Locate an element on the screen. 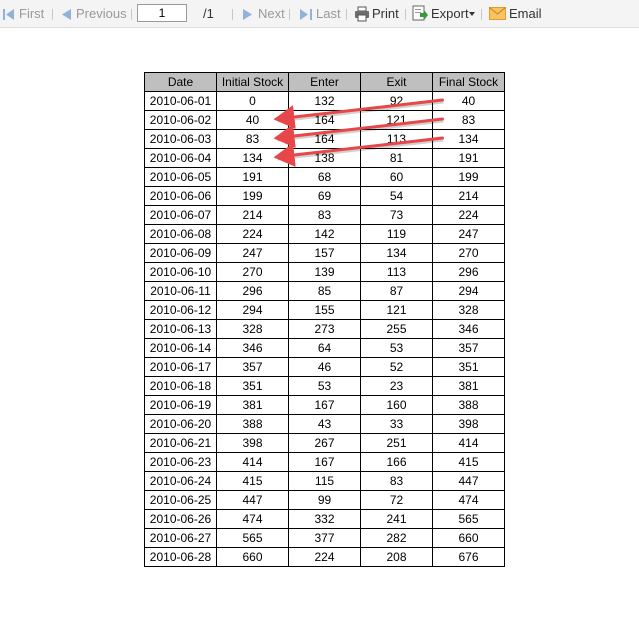 The image size is (639, 617). header-date: Date is located at coordinates (180, 82).